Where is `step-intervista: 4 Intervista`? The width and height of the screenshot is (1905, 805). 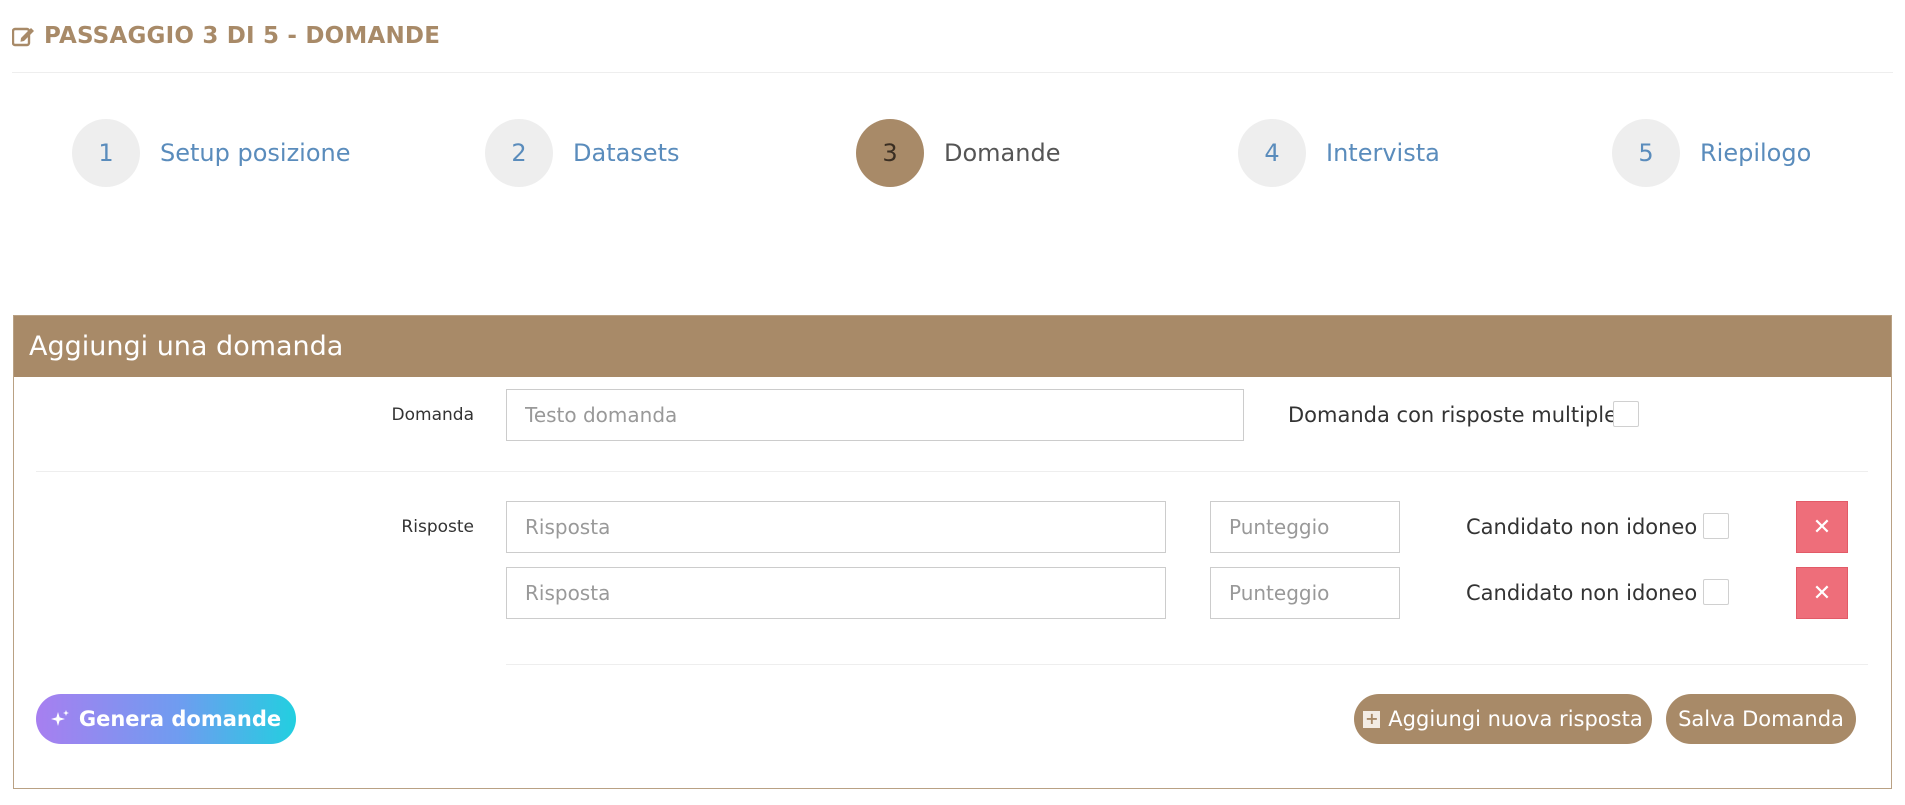 step-intervista: 4 Intervista is located at coordinates (1339, 153).